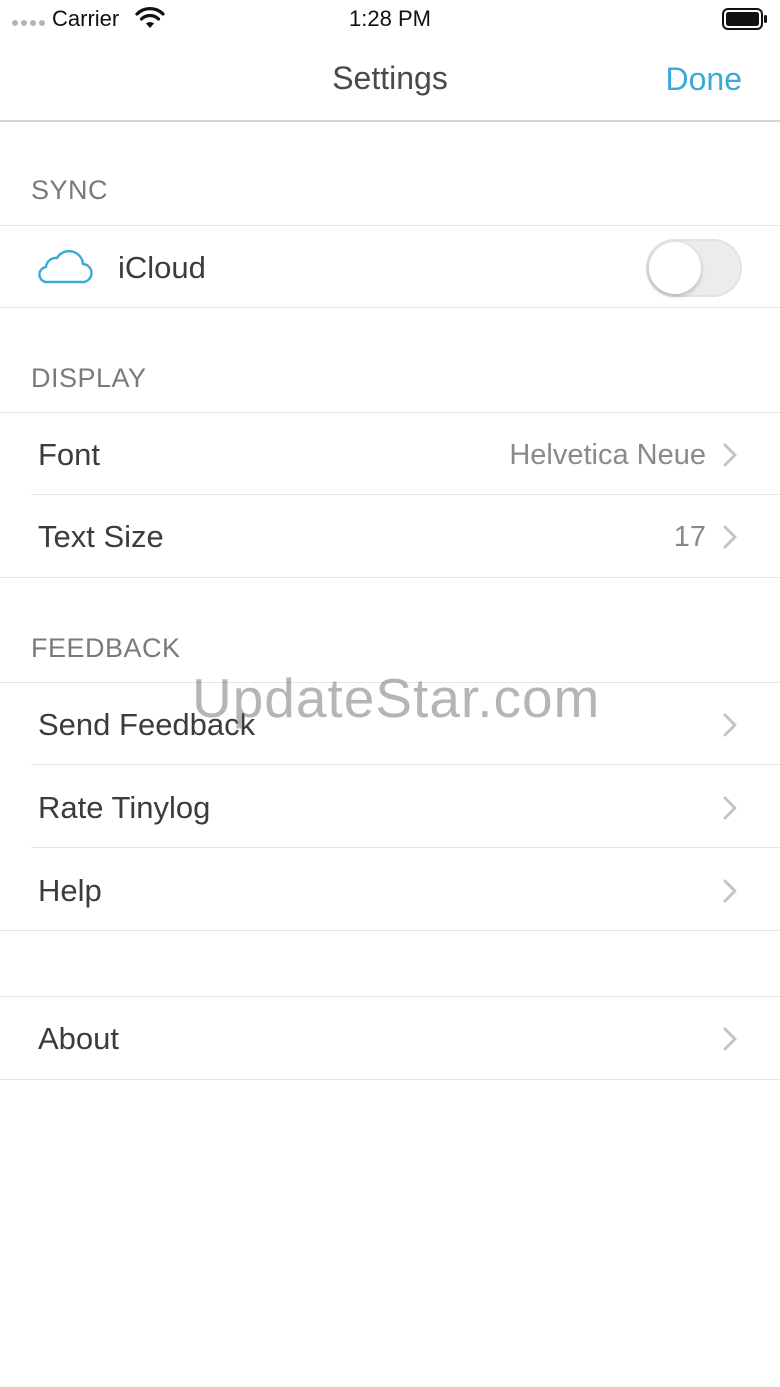  What do you see at coordinates (69, 454) in the screenshot?
I see `font-label: Font` at bounding box center [69, 454].